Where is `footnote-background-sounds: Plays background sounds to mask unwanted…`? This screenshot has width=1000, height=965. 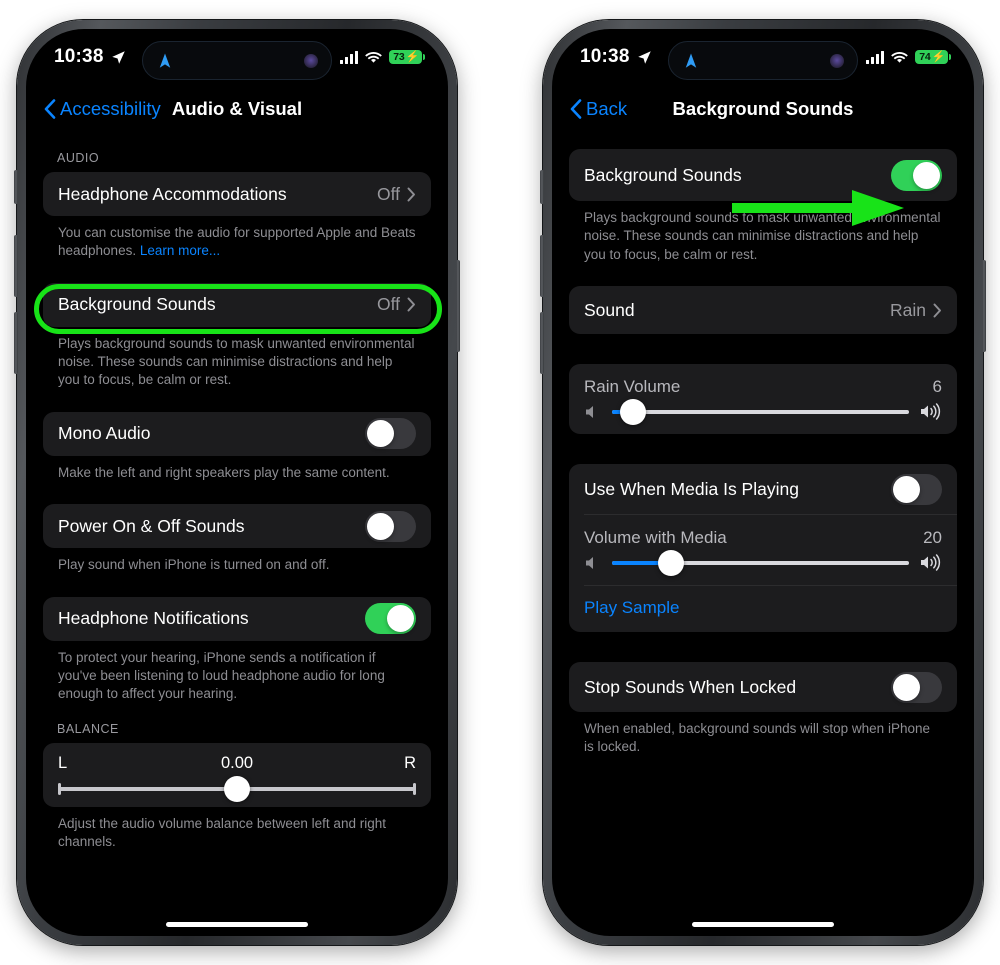 footnote-background-sounds: Plays background sounds to mask unwanted… is located at coordinates (762, 236).